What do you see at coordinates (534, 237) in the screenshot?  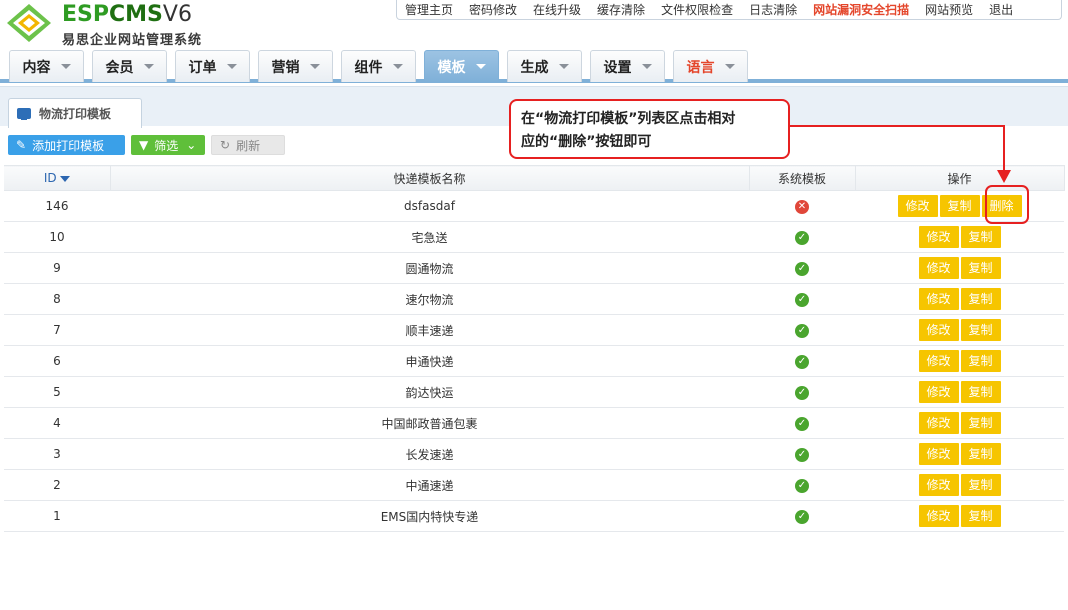 I see `table-row: 10 宅急送 ✓ 修改 复制` at bounding box center [534, 237].